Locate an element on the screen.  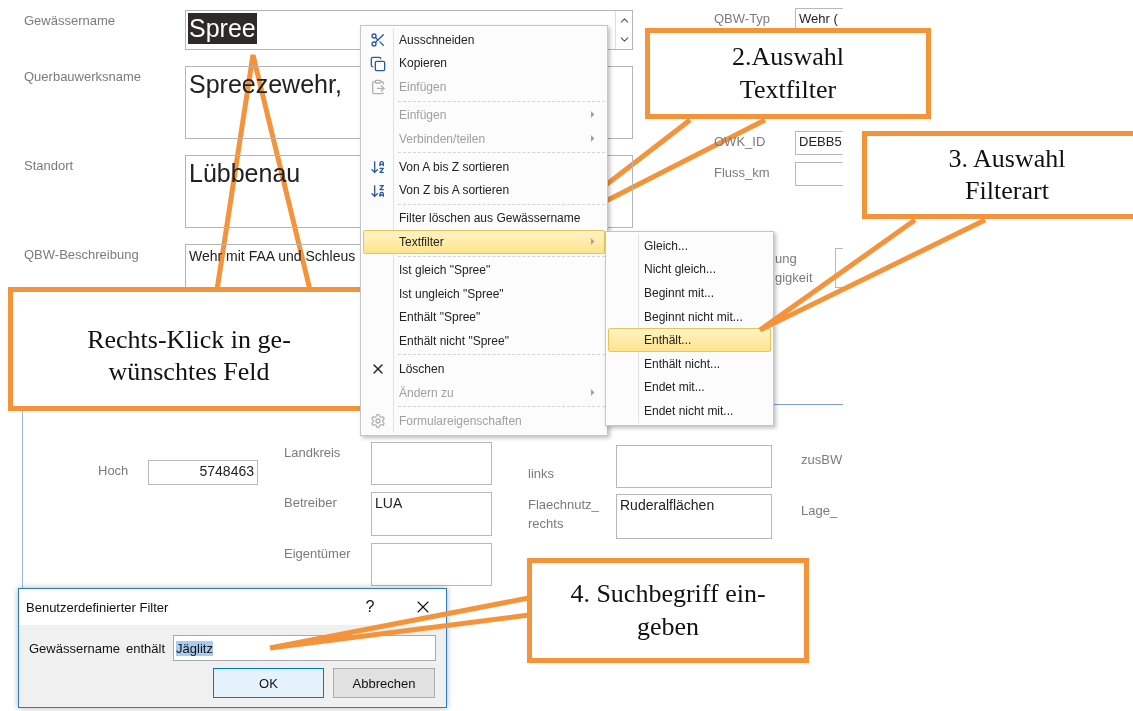
field-label: Hoch is located at coordinates (114, 471).